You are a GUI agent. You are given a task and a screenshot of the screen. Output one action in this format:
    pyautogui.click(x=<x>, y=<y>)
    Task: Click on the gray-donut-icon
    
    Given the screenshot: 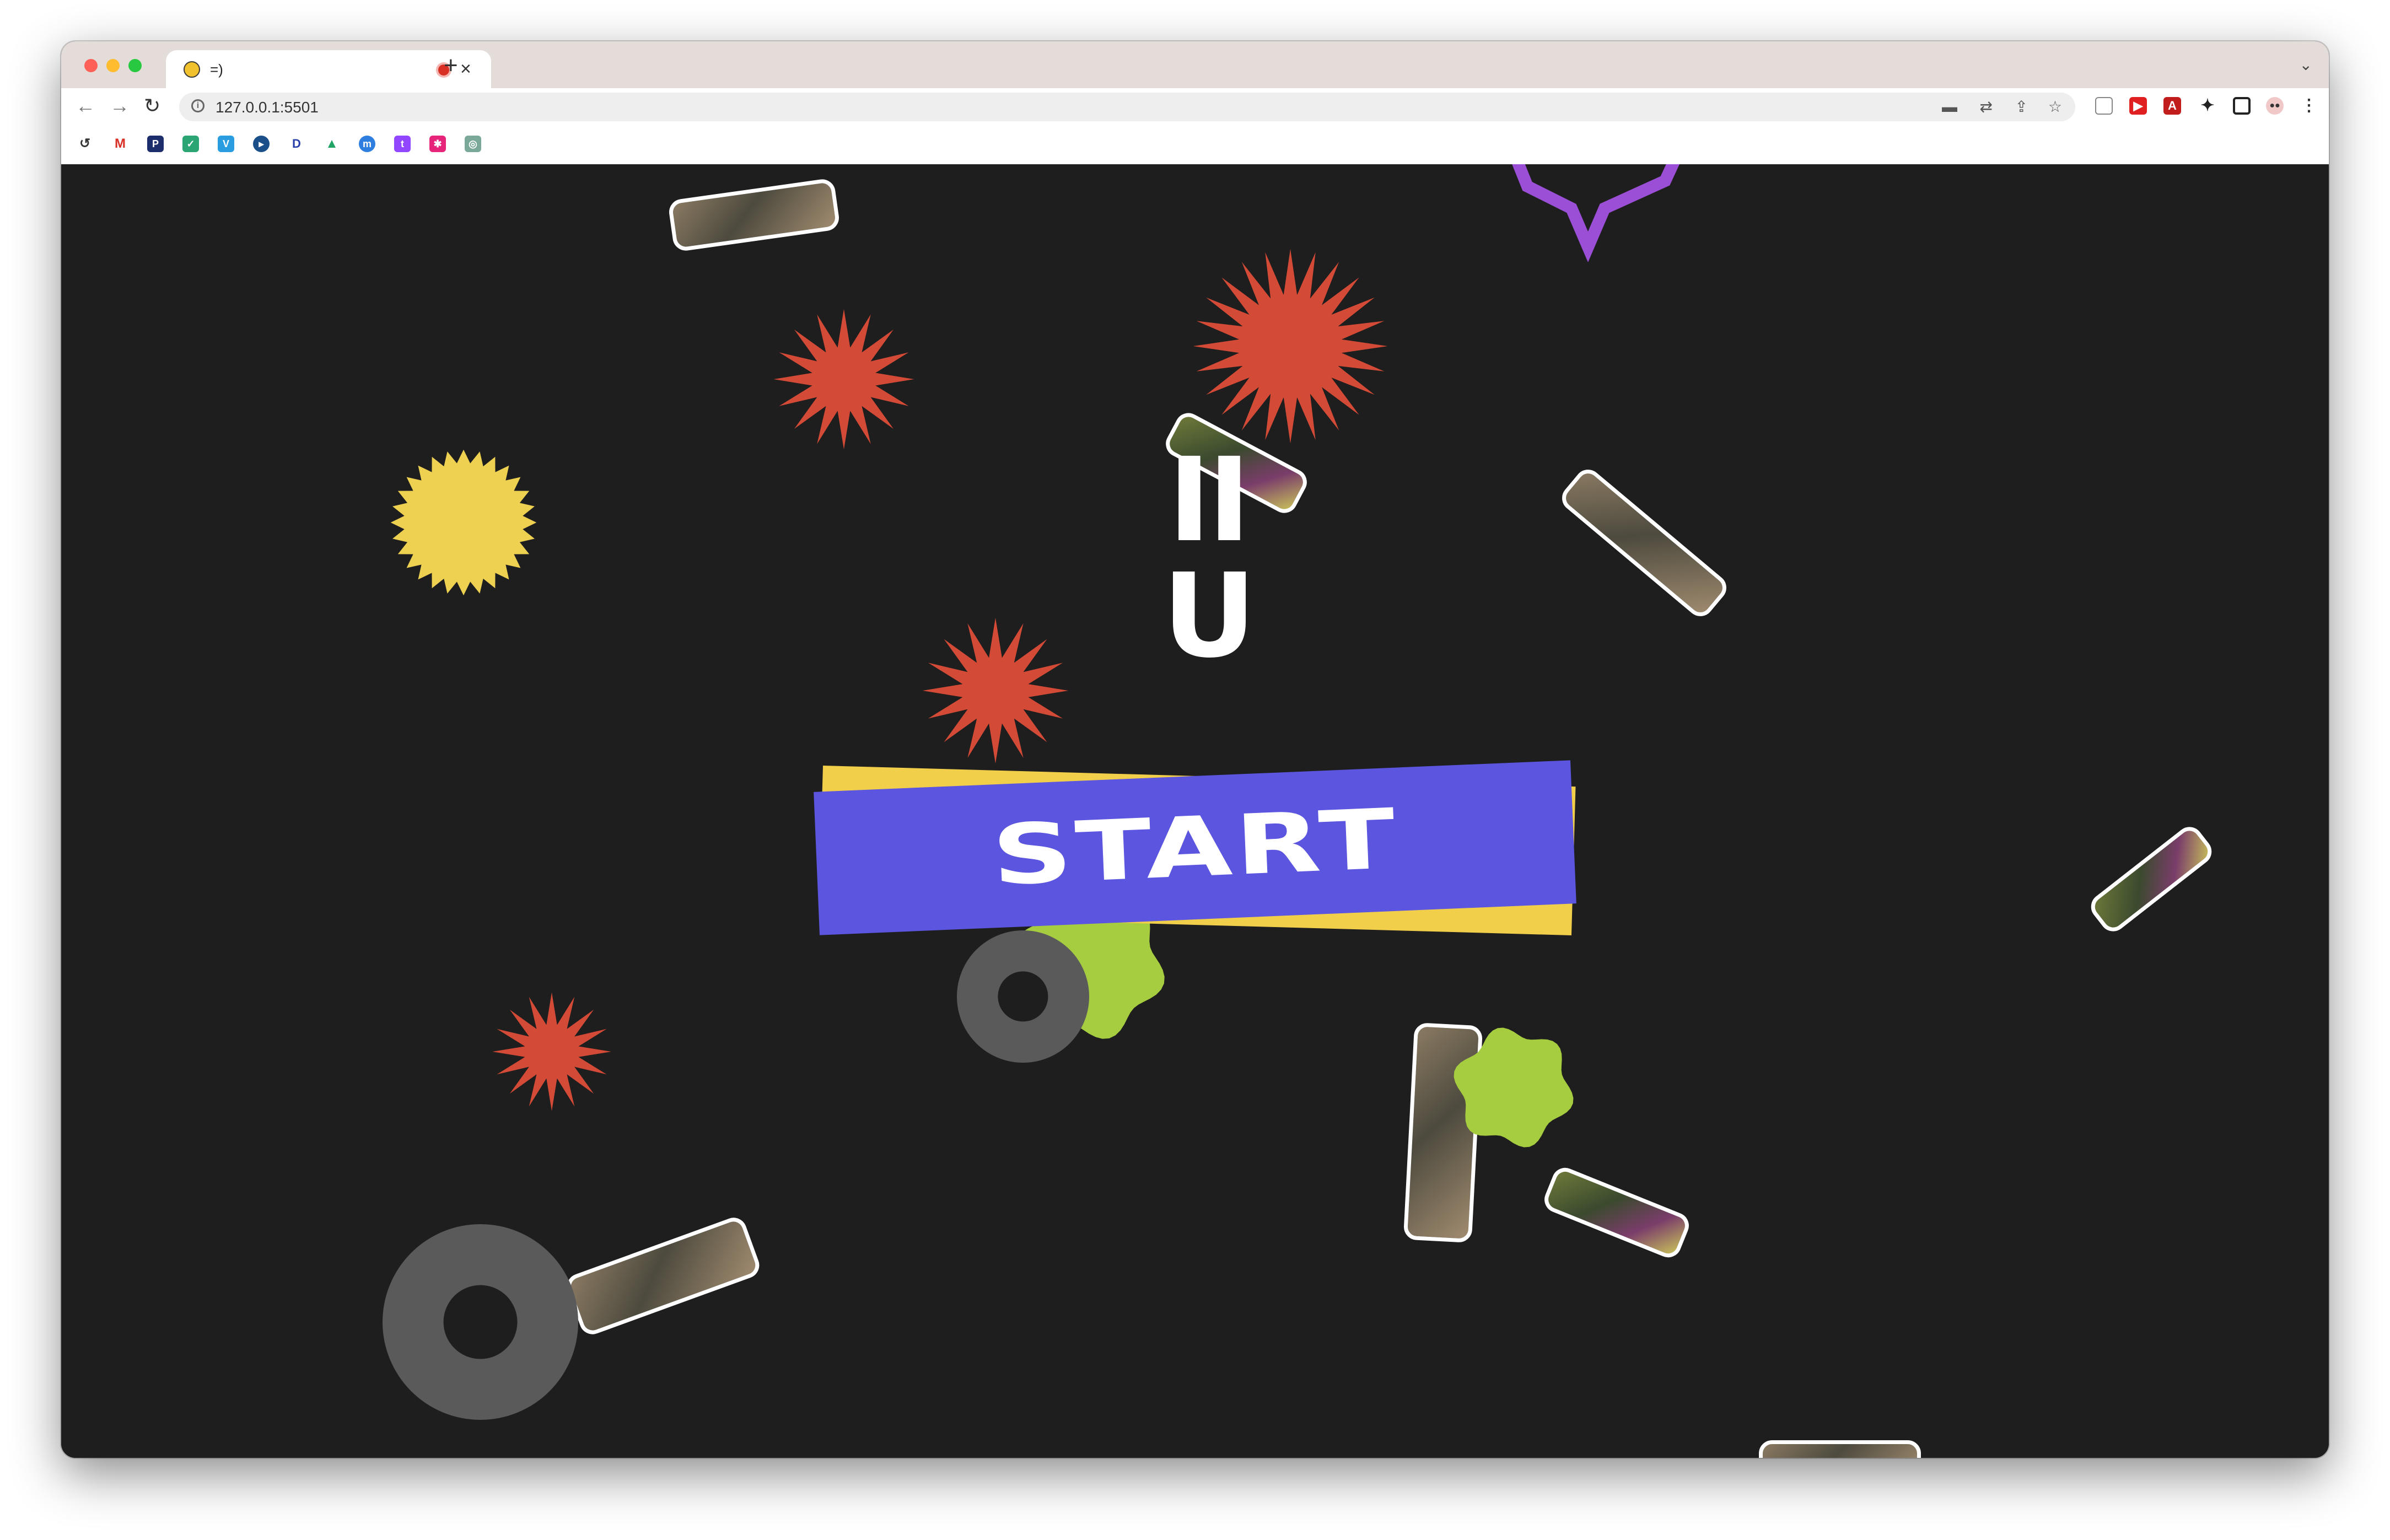 What is the action you would take?
    pyautogui.click(x=1023, y=996)
    